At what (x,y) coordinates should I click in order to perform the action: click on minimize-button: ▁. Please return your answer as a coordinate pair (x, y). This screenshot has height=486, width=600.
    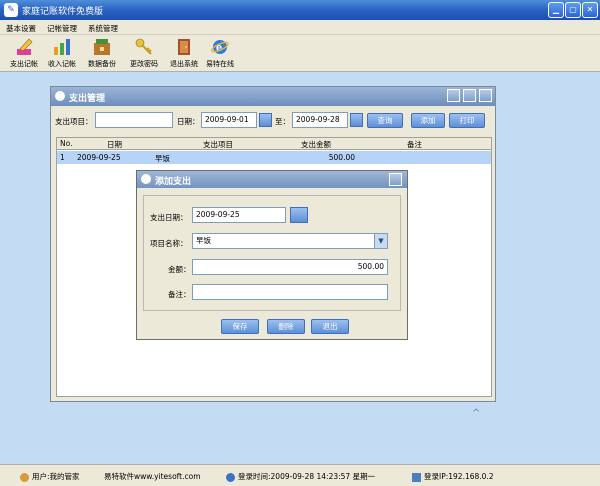
    Looking at the image, I should click on (556, 10).